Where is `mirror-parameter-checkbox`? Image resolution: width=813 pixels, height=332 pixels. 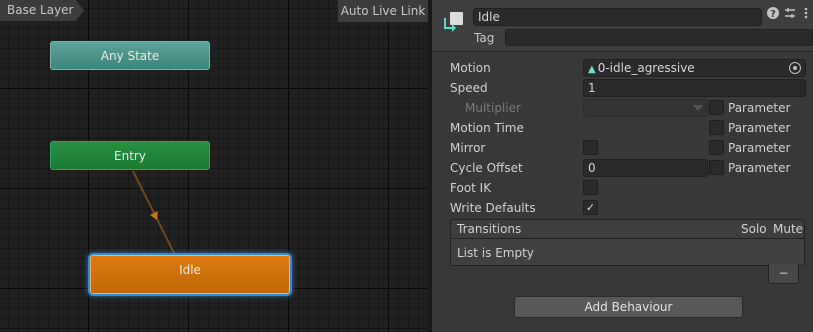 mirror-parameter-checkbox is located at coordinates (716, 147).